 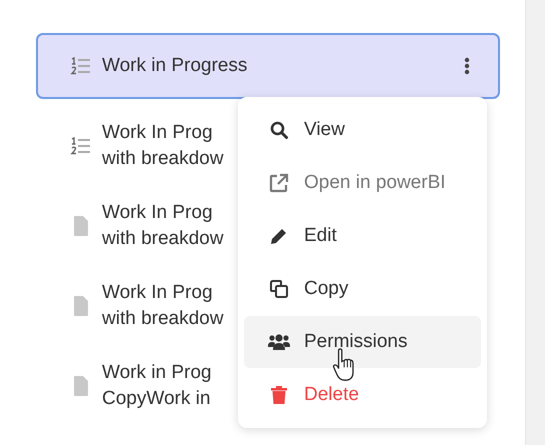 I want to click on report-name: CopyWork in, so click(x=156, y=399).